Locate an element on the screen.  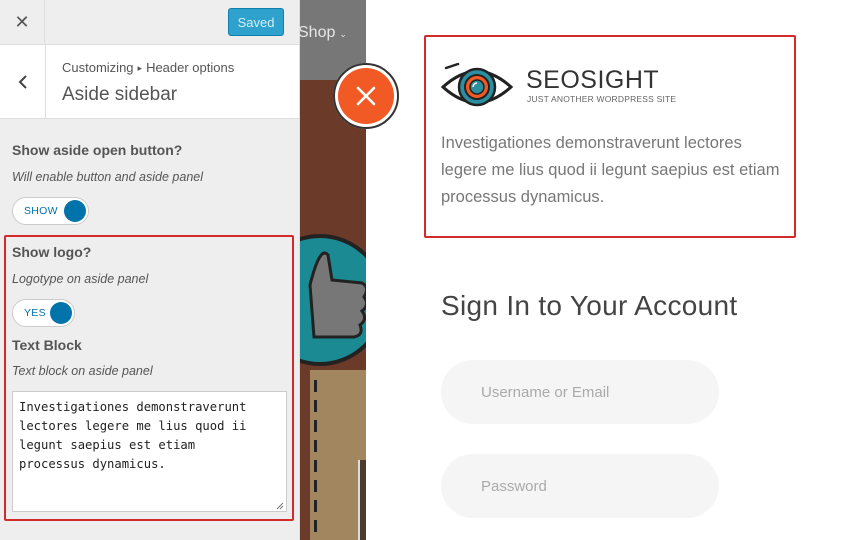
text-block-description: Text block on aside panel is located at coordinates (82, 371).